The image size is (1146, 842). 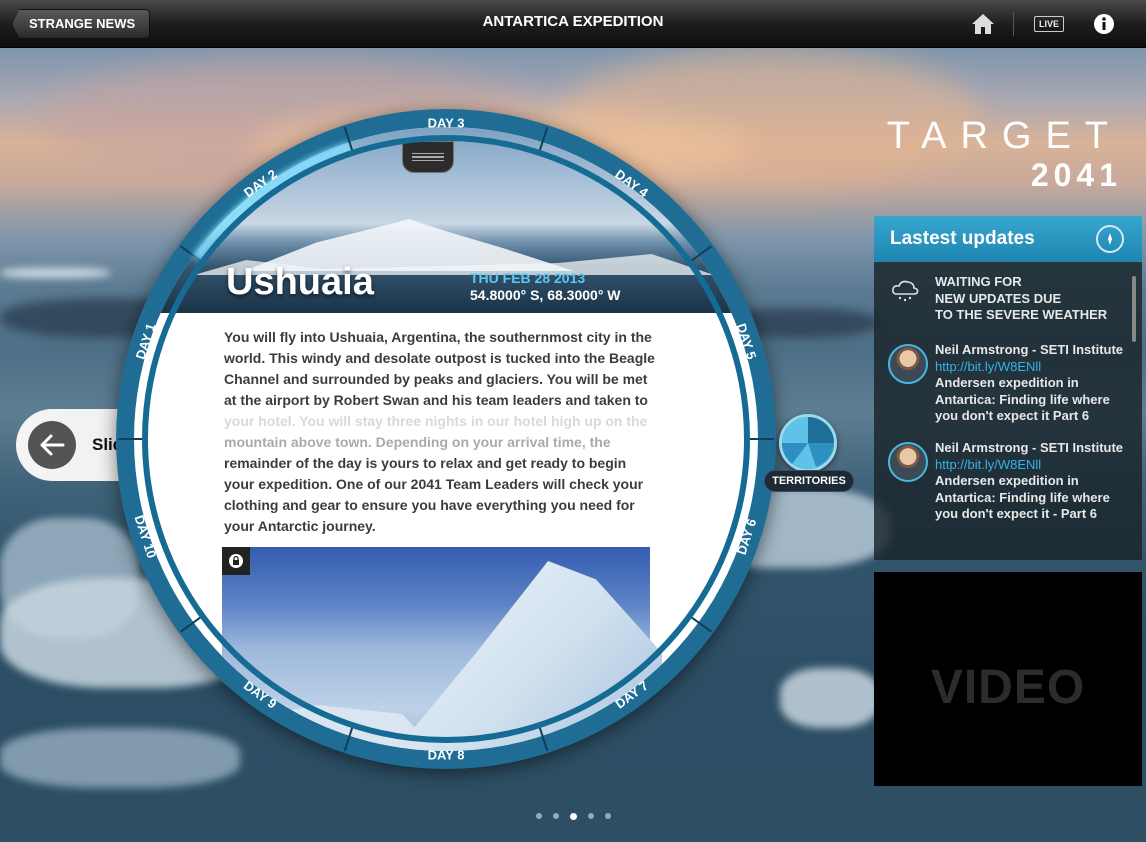 What do you see at coordinates (809, 481) in the screenshot?
I see `territories-button: TERRITORIES` at bounding box center [809, 481].